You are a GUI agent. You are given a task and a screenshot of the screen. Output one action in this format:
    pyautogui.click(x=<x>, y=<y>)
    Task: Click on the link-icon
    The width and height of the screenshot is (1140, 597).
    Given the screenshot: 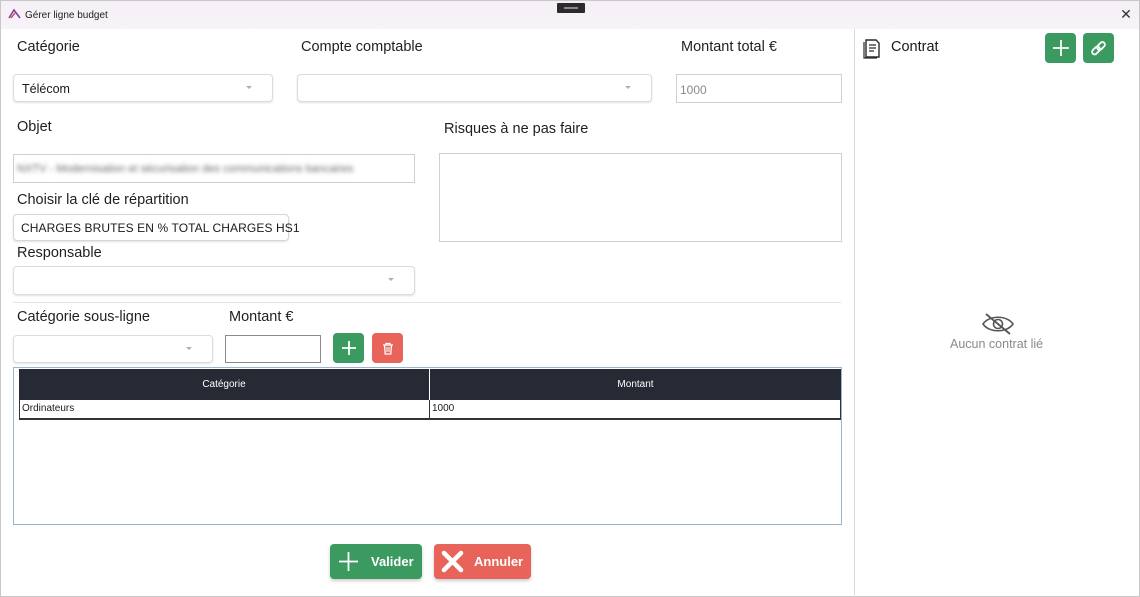 What is the action you would take?
    pyautogui.click(x=1098, y=47)
    